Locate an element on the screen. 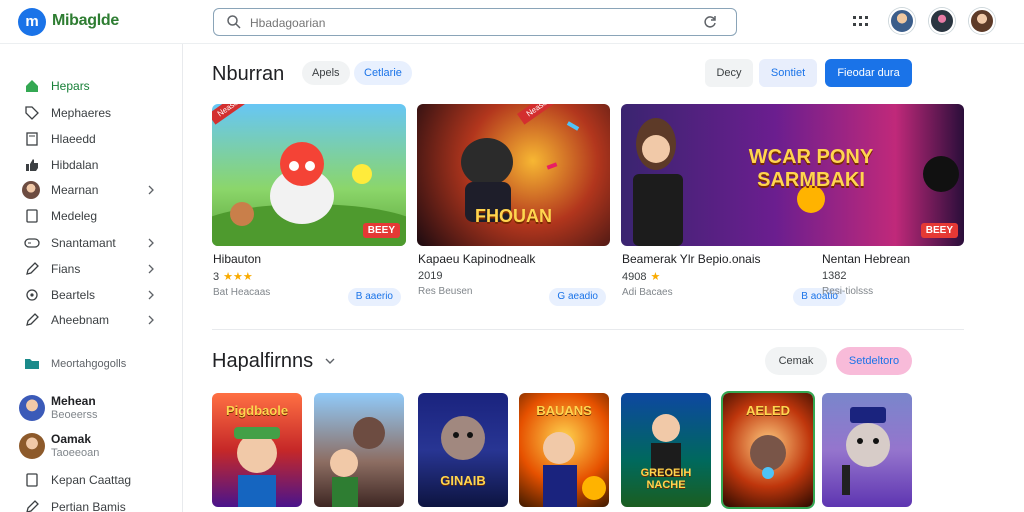 Image resolution: width=1024 pixels, height=512 pixels. sidebar-user: Mehean Beoeerss is located at coordinates (91, 409).